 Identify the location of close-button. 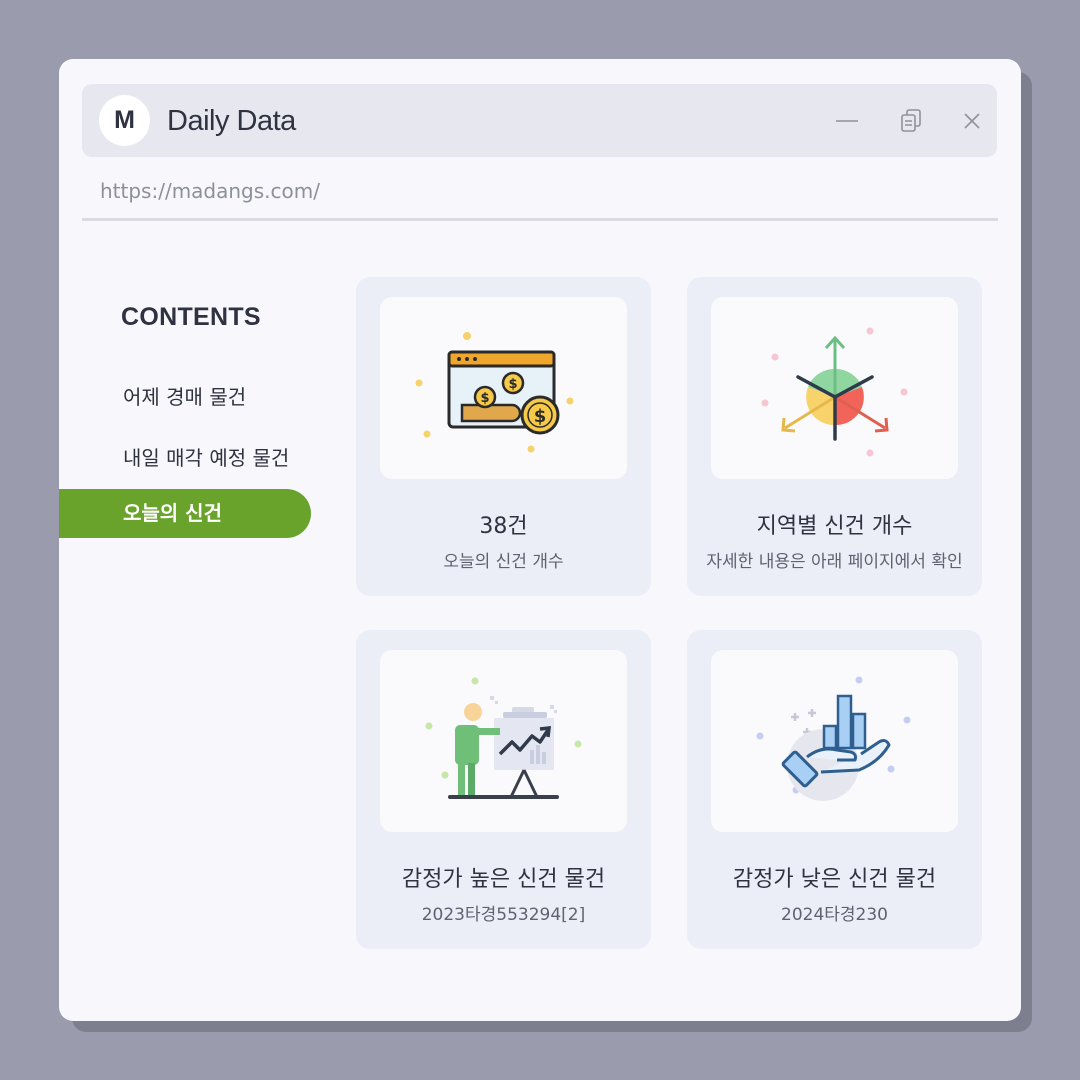
(972, 121).